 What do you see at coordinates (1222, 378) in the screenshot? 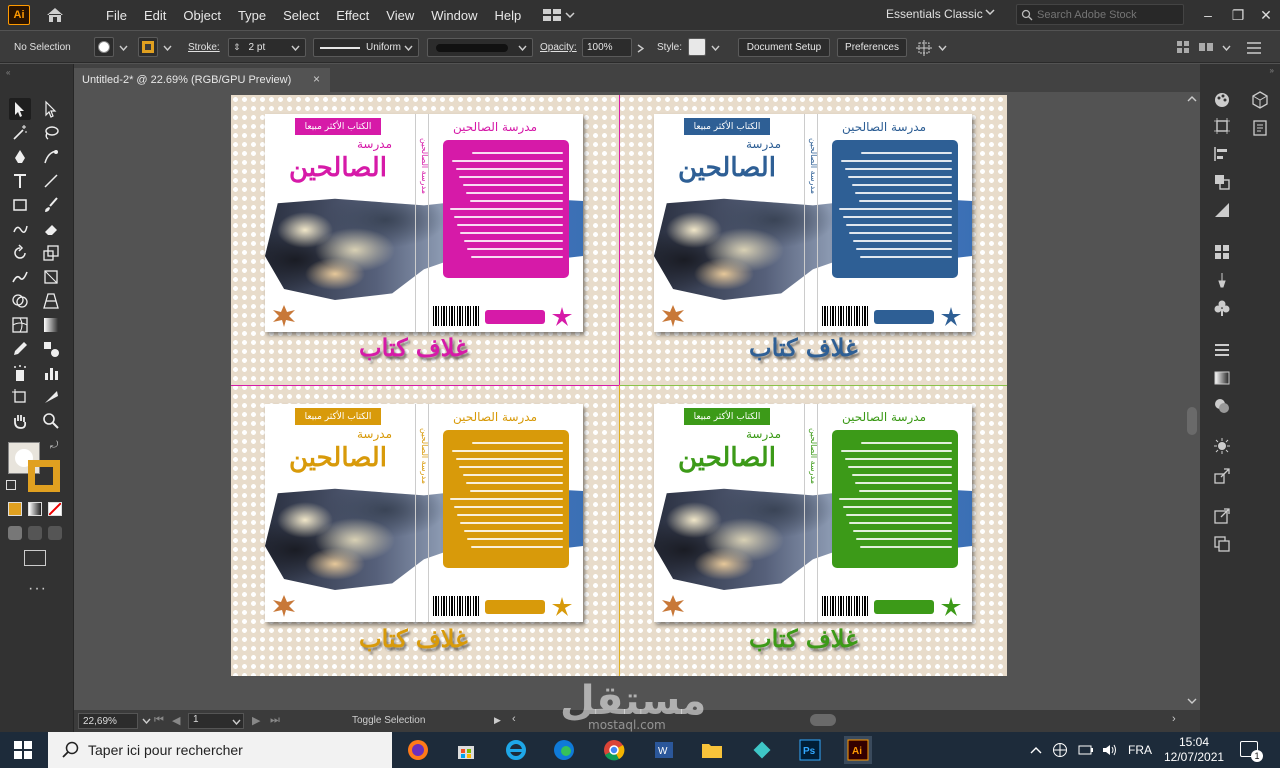
I see `gradient-panel-button` at bounding box center [1222, 378].